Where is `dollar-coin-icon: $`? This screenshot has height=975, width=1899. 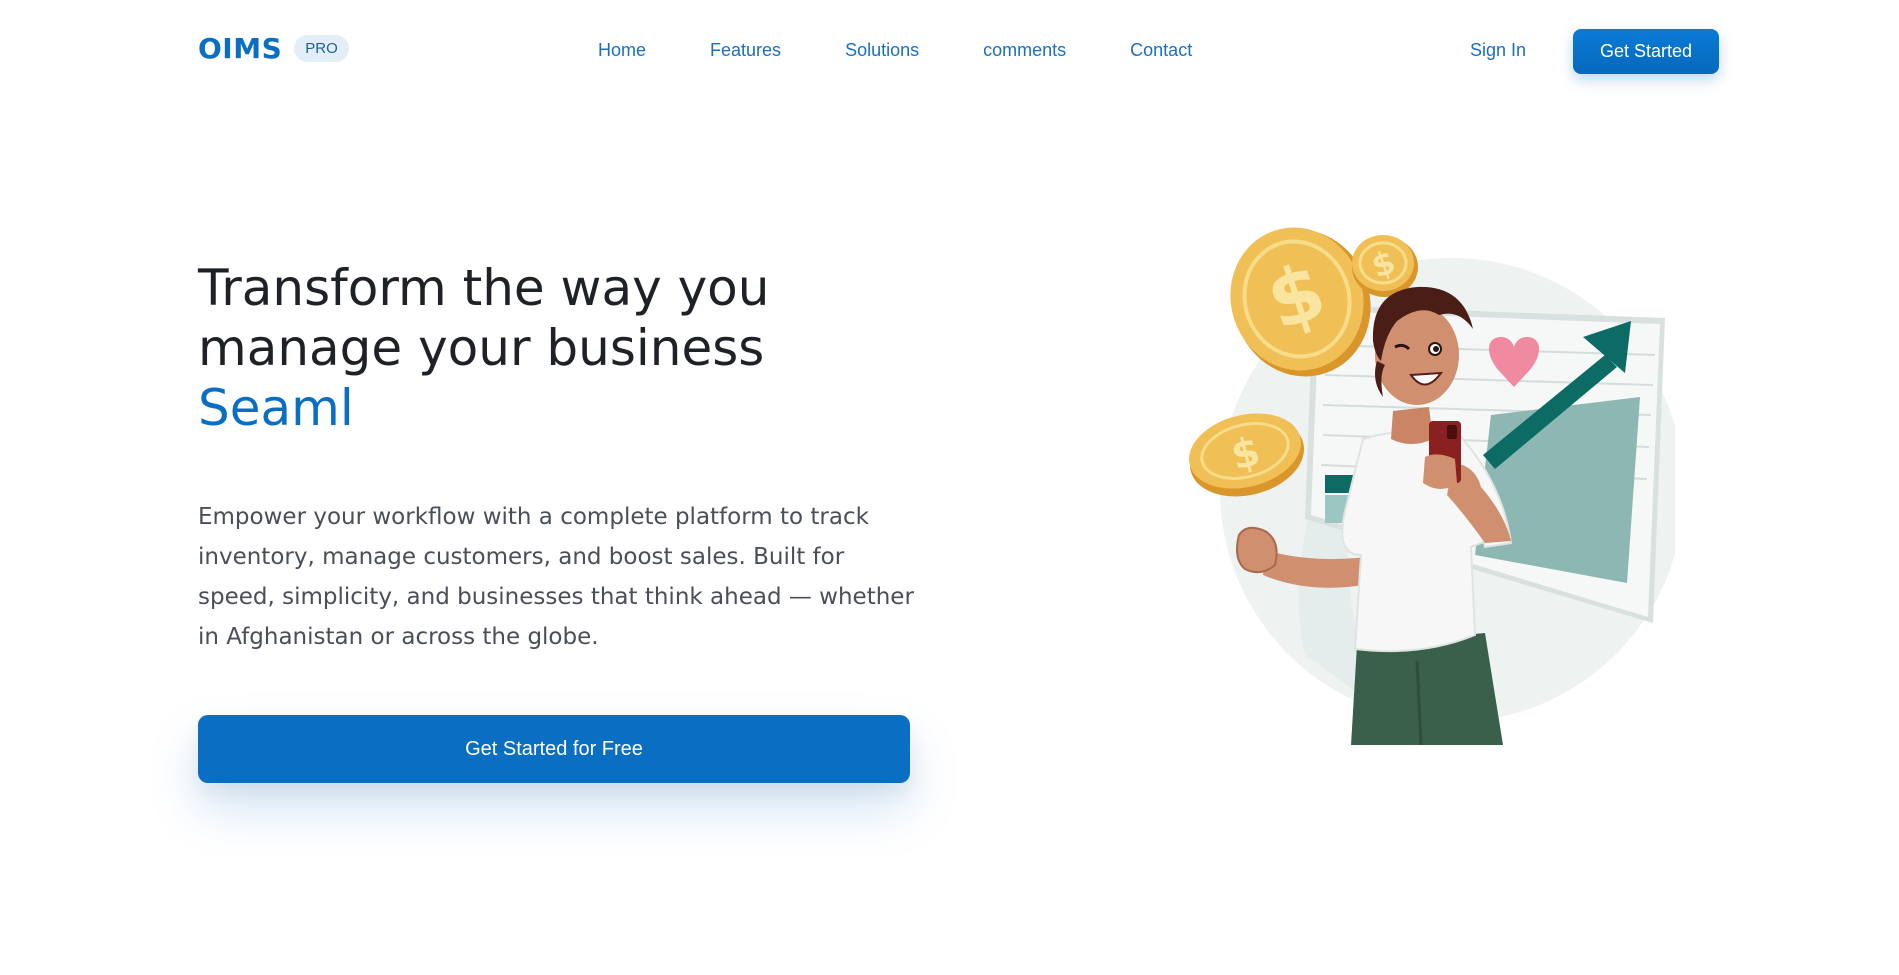 dollar-coin-icon: $ is located at coordinates (1385, 266).